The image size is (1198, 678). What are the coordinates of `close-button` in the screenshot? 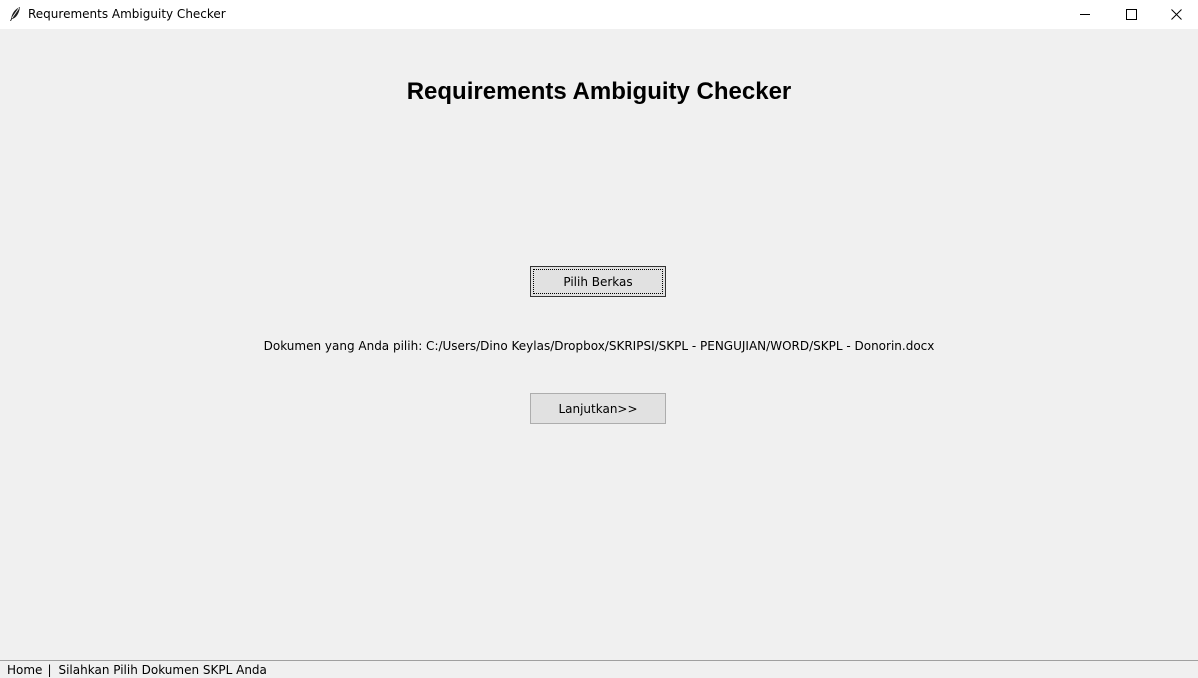 It's located at (1175, 14).